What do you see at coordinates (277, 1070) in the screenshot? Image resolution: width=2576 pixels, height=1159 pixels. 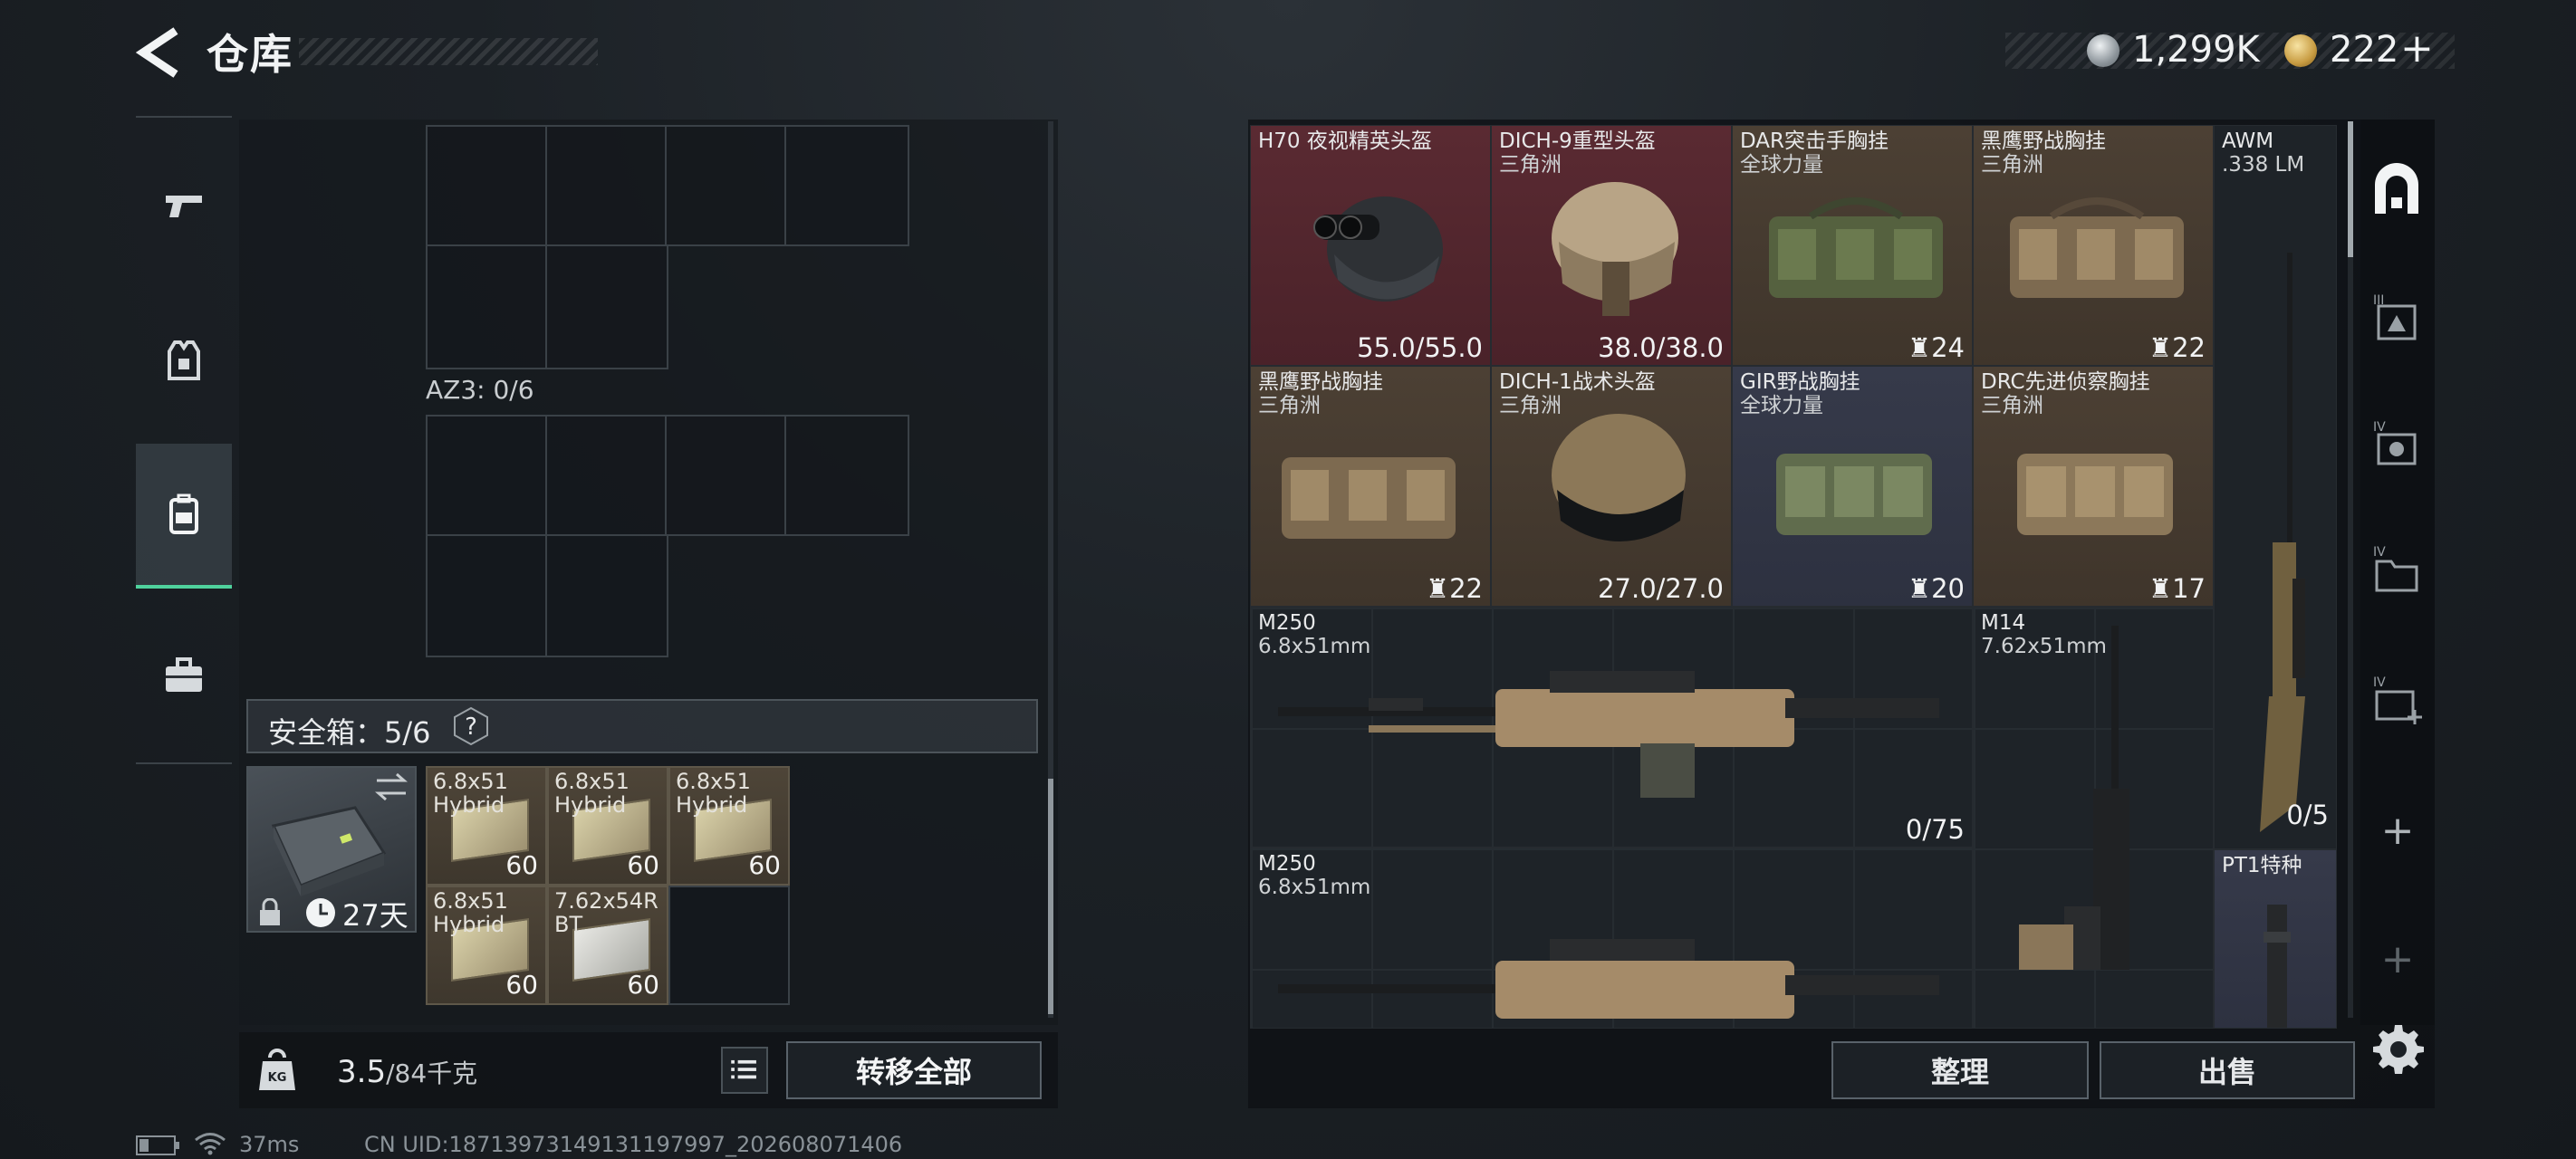 I see `weight-icon: KG` at bounding box center [277, 1070].